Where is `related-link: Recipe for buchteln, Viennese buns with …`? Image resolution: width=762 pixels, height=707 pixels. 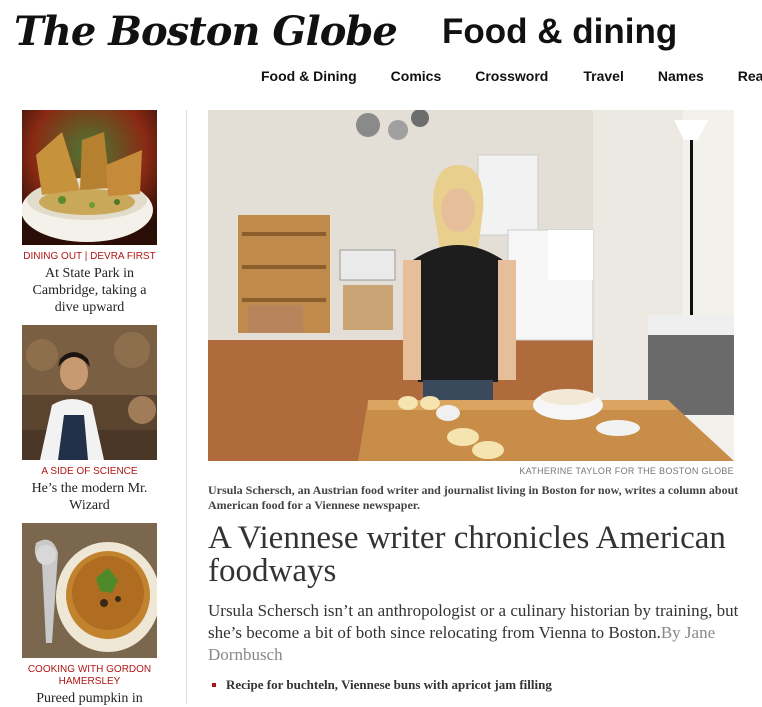 related-link: Recipe for buchteln, Viennese buns with … is located at coordinates (480, 685).